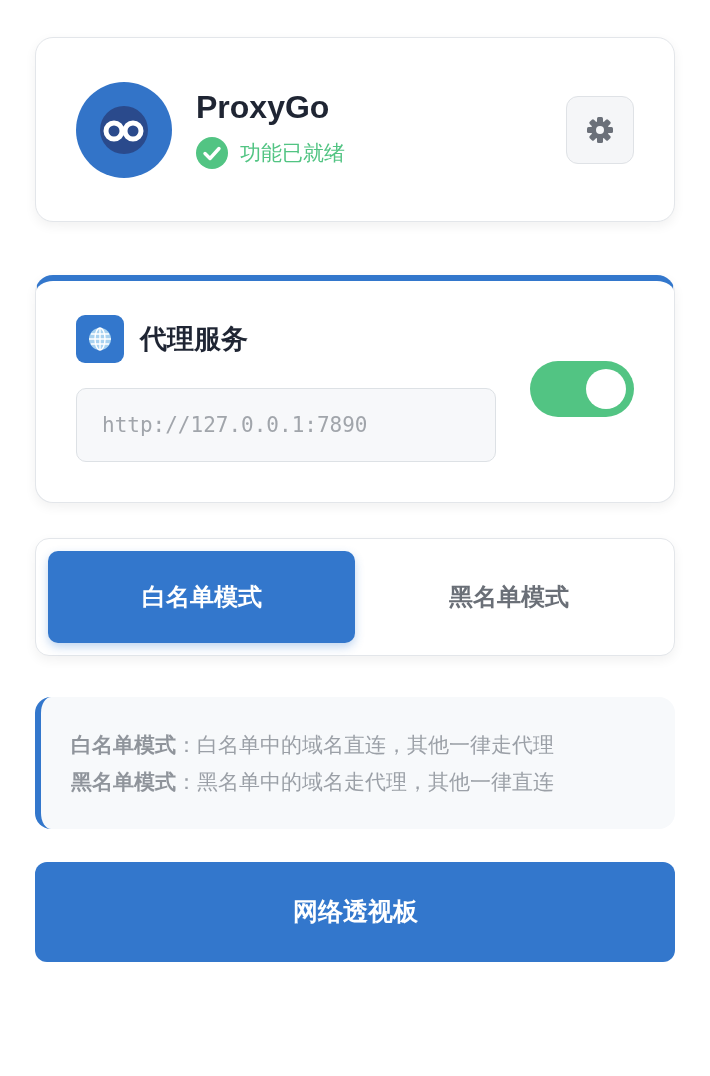 The image size is (710, 1076). I want to click on settings-button, so click(600, 129).